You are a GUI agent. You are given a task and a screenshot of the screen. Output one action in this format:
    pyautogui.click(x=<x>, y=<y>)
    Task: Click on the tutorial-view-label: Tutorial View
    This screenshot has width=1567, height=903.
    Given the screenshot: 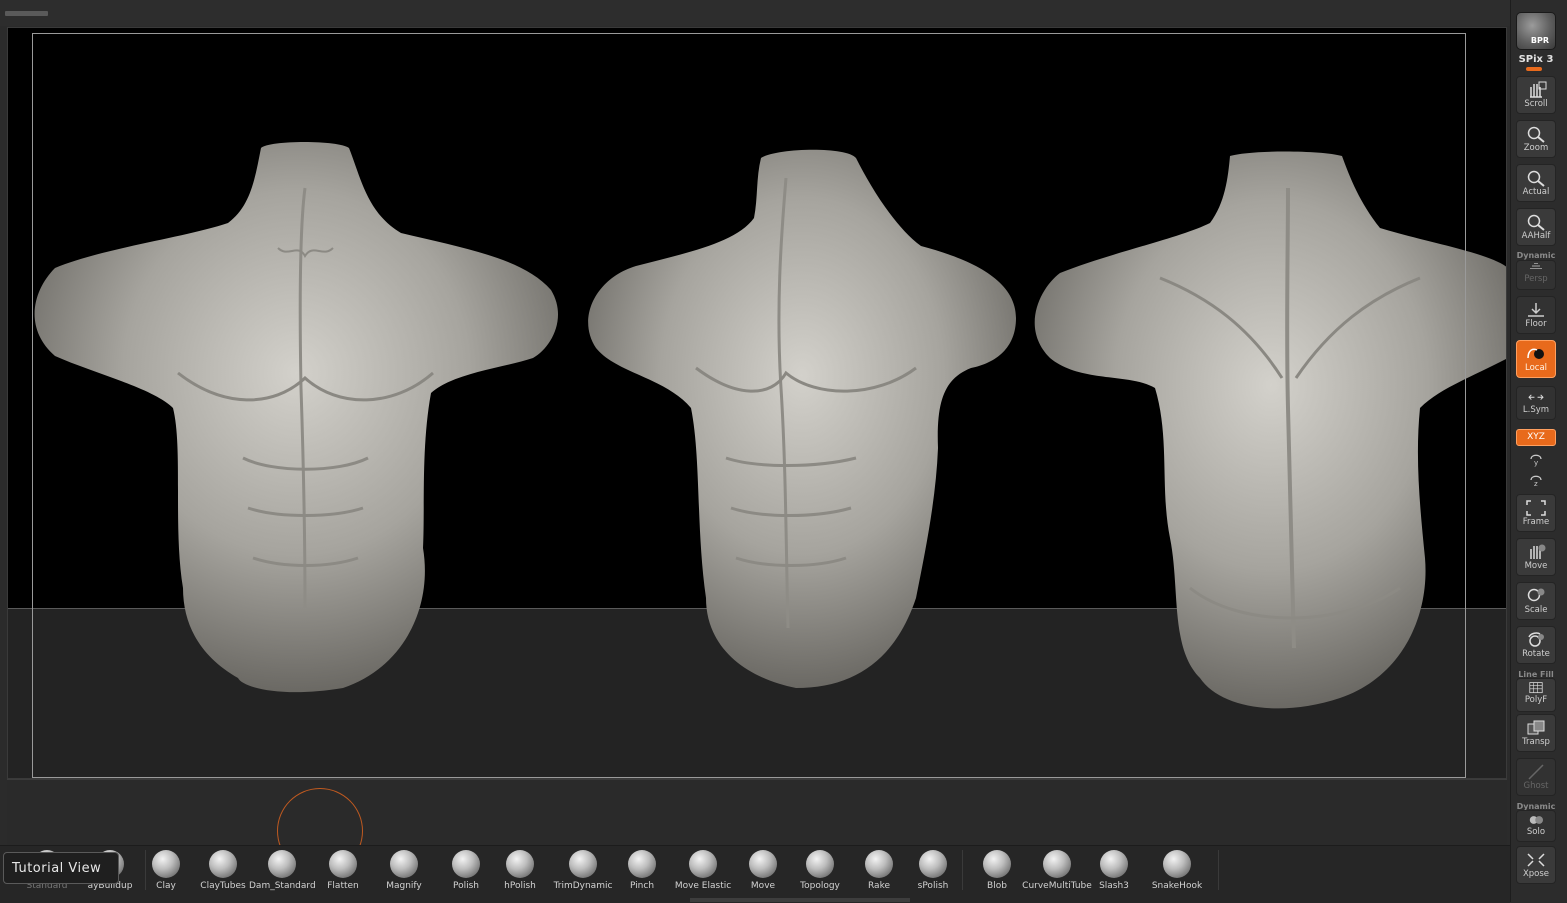 What is the action you would take?
    pyautogui.click(x=61, y=868)
    